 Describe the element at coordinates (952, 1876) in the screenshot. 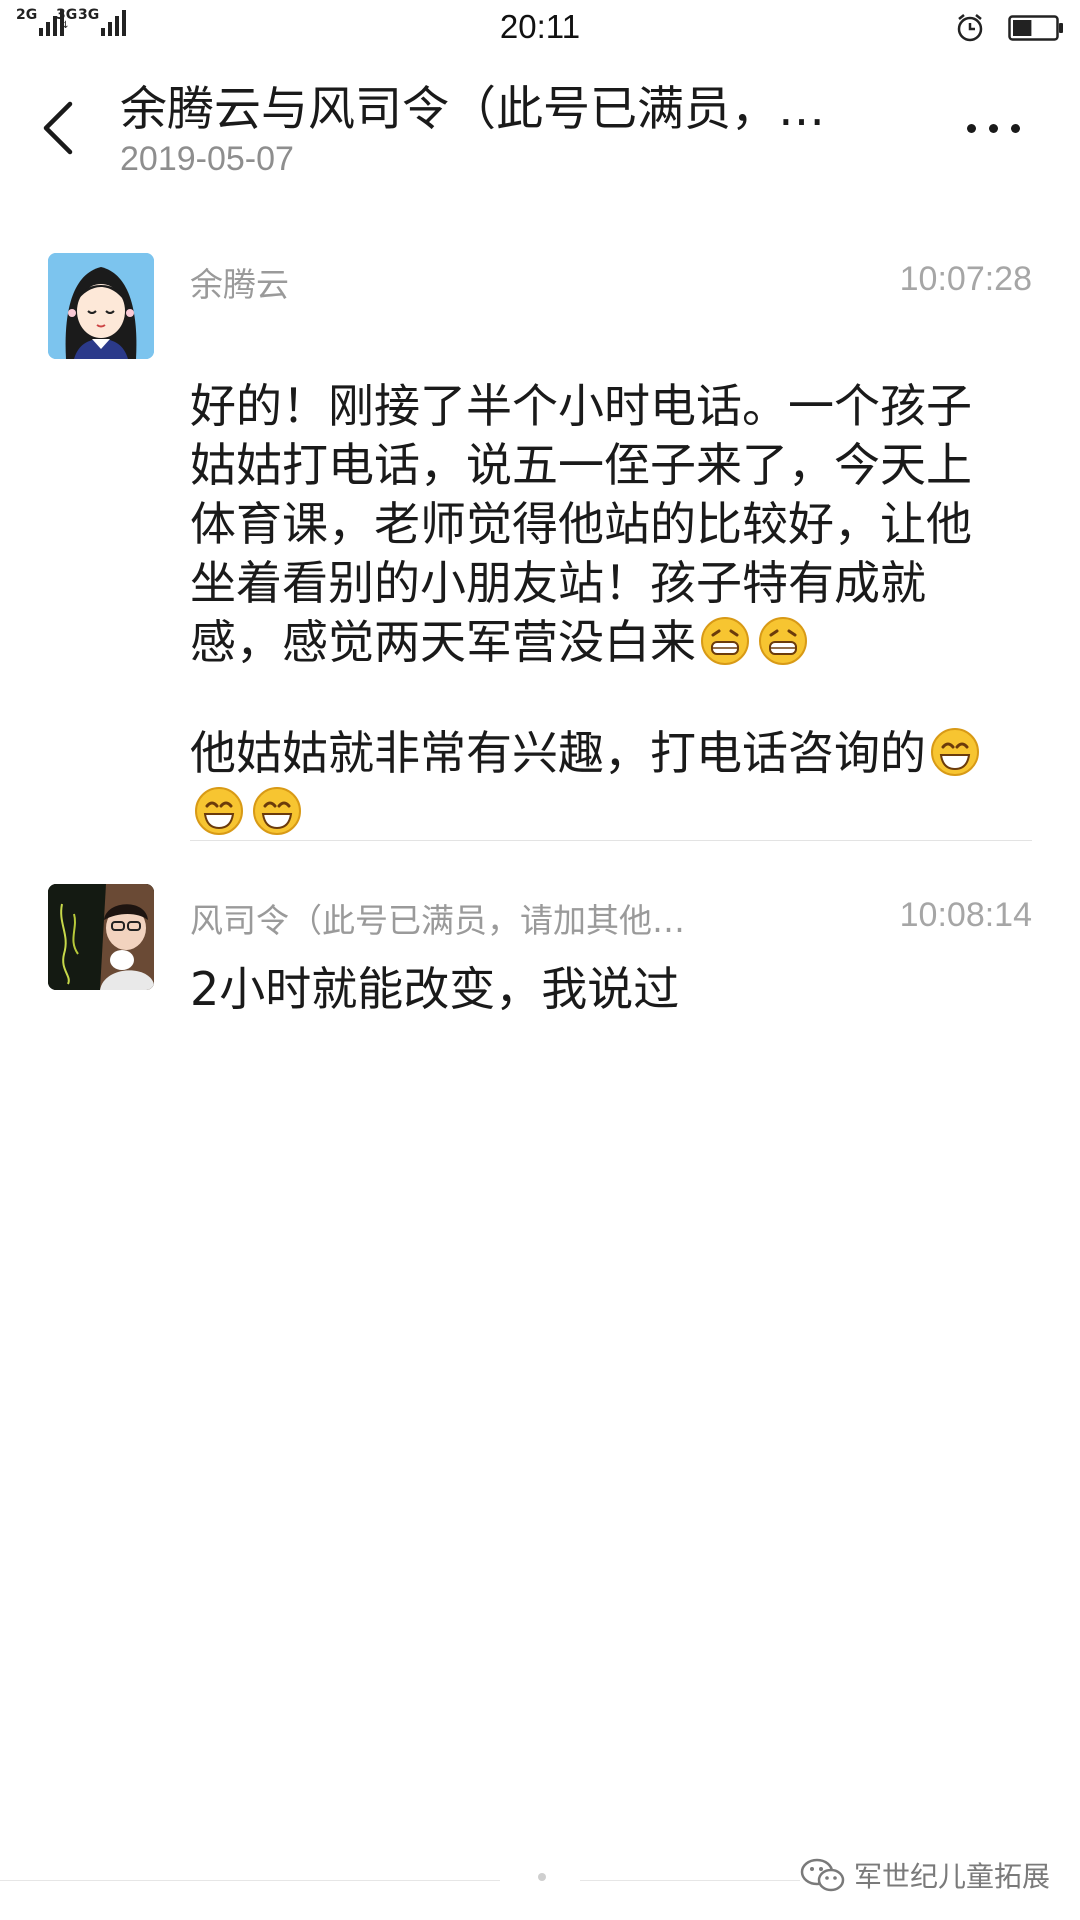

I see `watermark-text: 军世纪儿童拓展` at that location.